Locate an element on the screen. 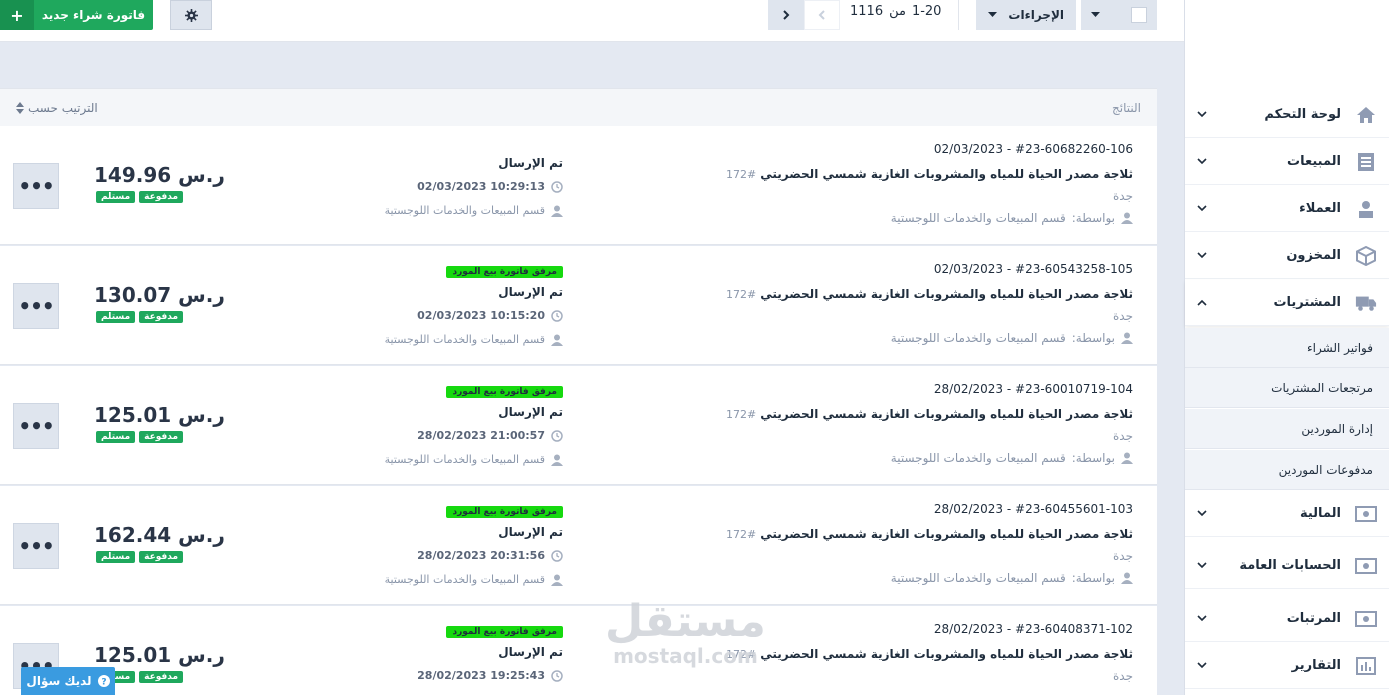 This screenshot has width=1389, height=695. sidebar-item-purchases: المشتريات is located at coordinates (1287, 303).